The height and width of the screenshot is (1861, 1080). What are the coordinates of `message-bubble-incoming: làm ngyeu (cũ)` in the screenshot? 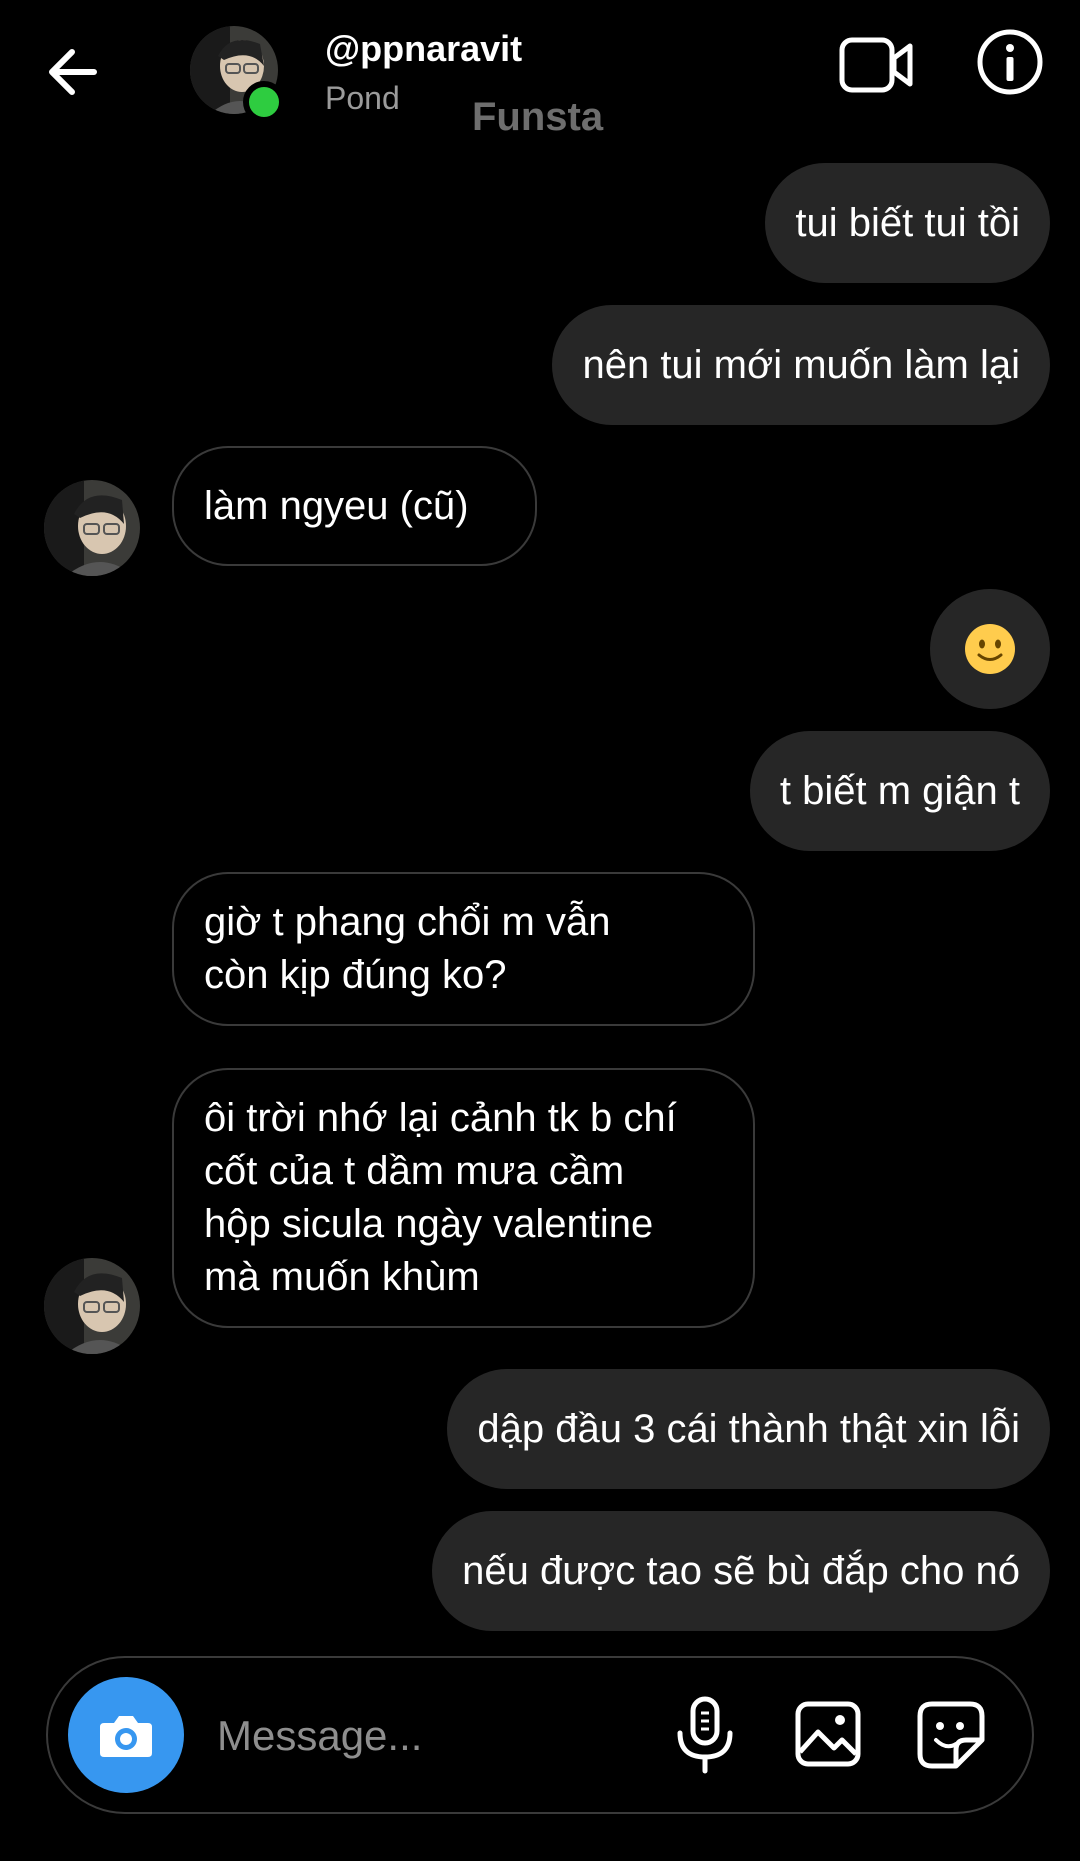 It's located at (354, 506).